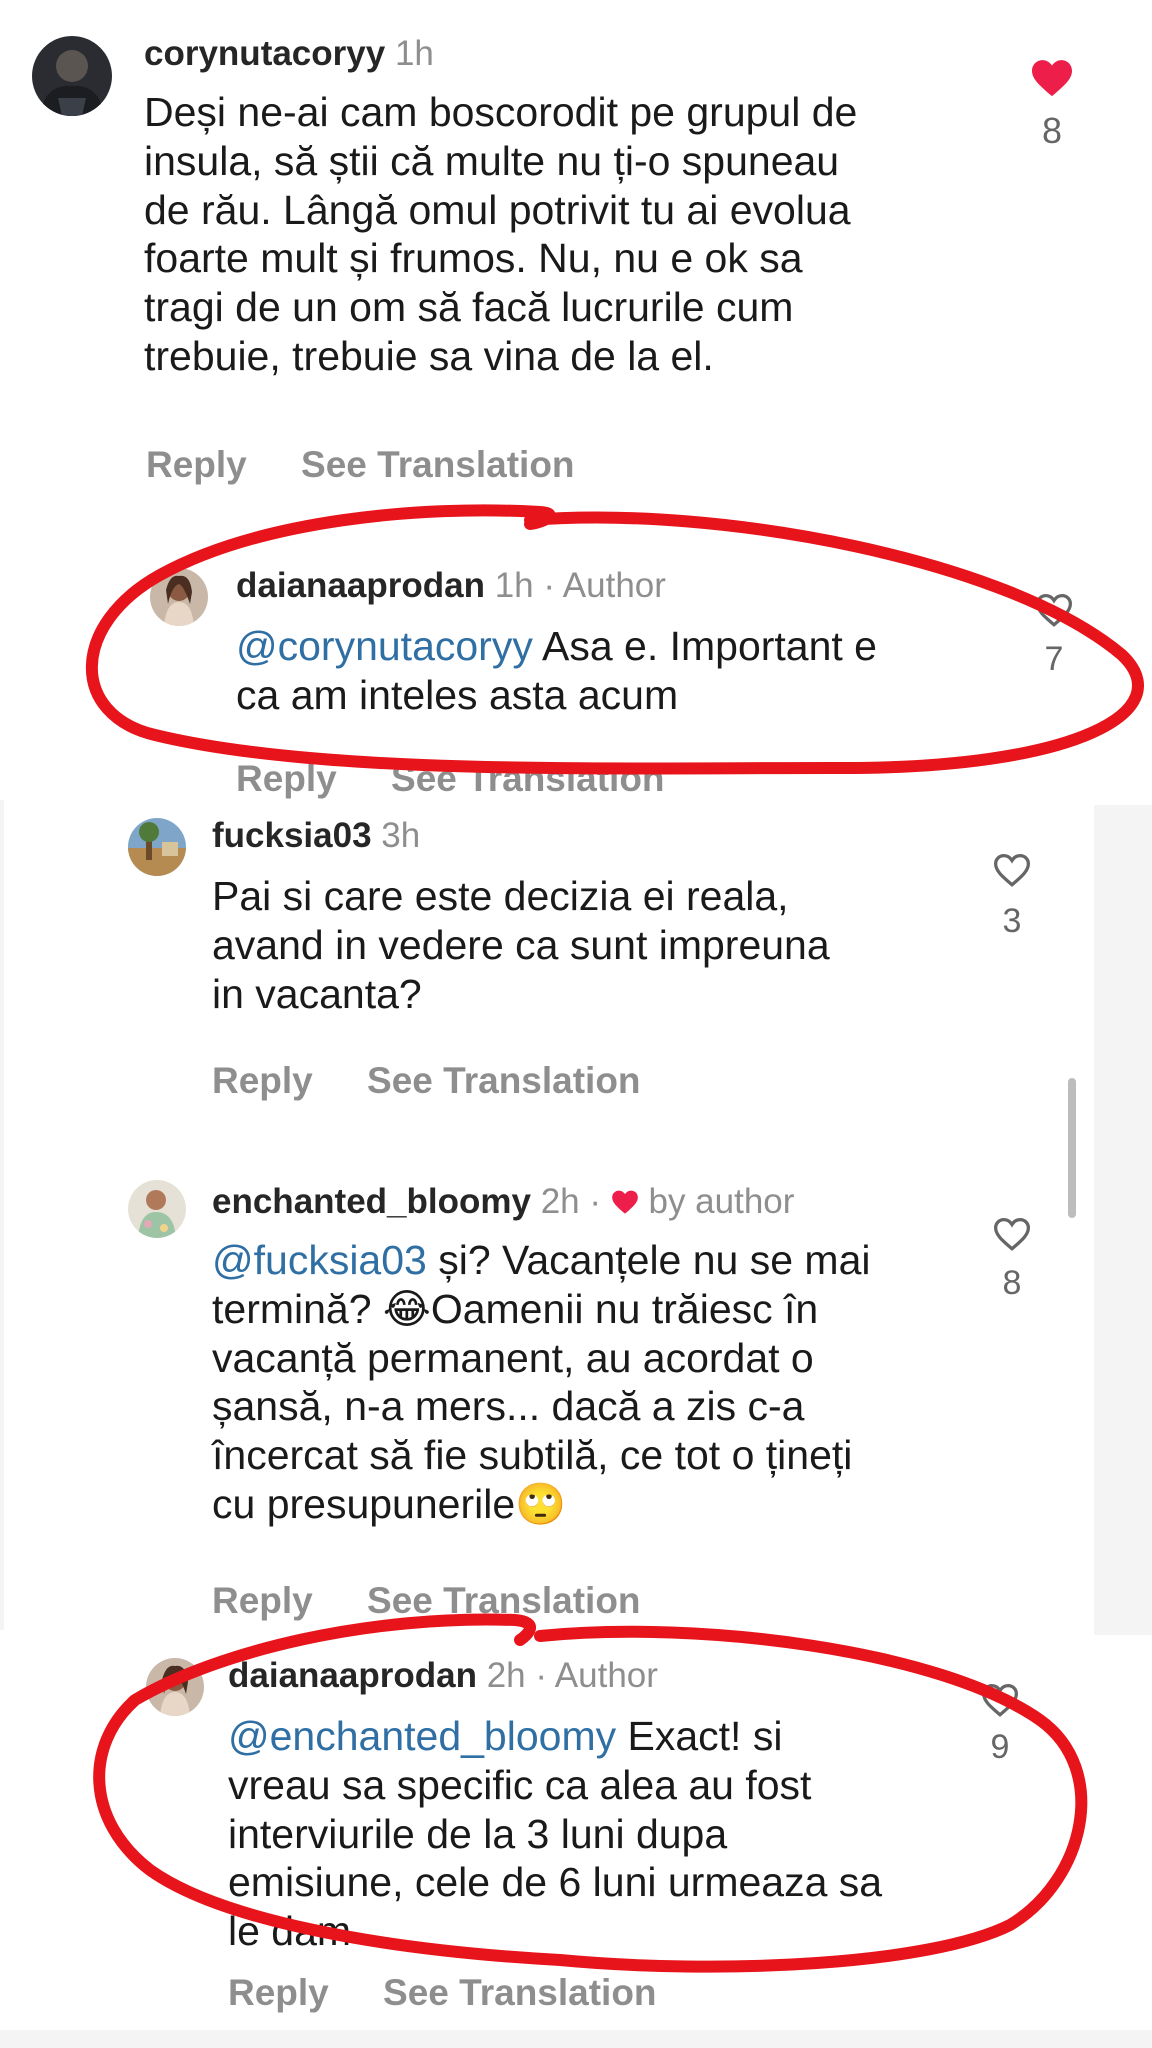 The height and width of the screenshot is (2048, 1152). What do you see at coordinates (508, 1406) in the screenshot?
I see `text-line: șansă, n-a mers... dacă a zis c-a` at bounding box center [508, 1406].